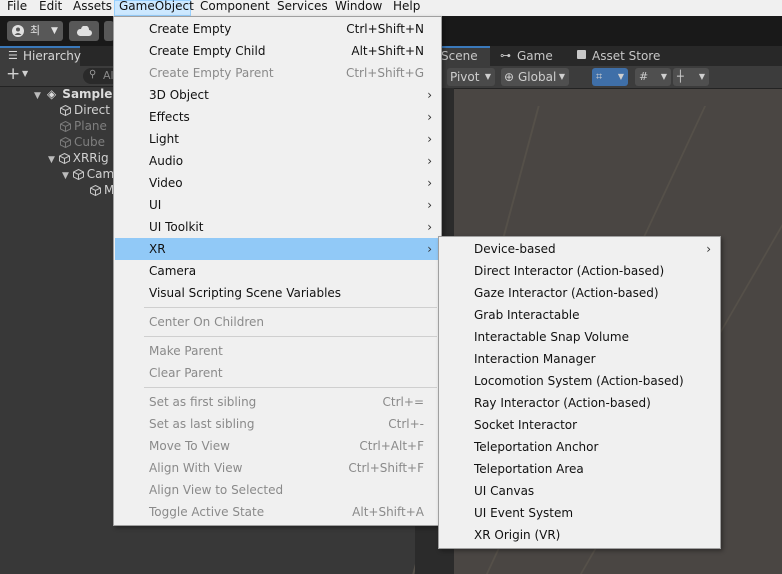 The image size is (782, 574). I want to click on menu-edit: Edit, so click(50, 8).